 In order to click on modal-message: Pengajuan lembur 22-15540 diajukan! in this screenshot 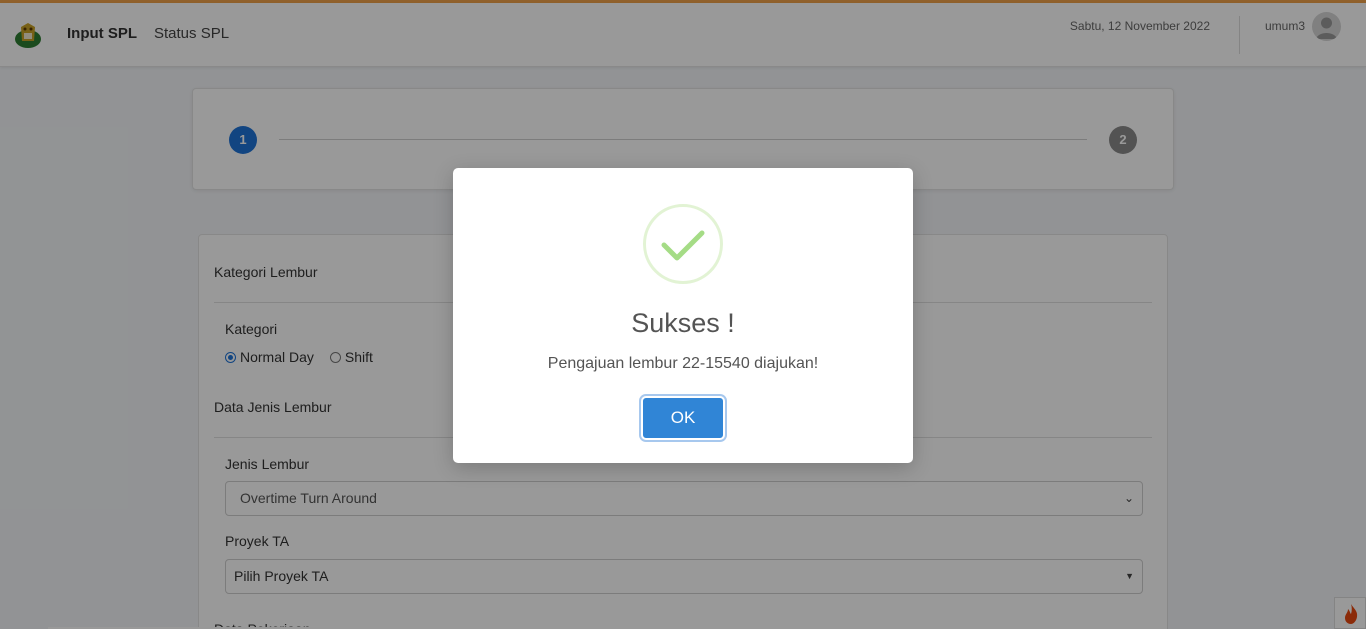, I will do `click(683, 363)`.